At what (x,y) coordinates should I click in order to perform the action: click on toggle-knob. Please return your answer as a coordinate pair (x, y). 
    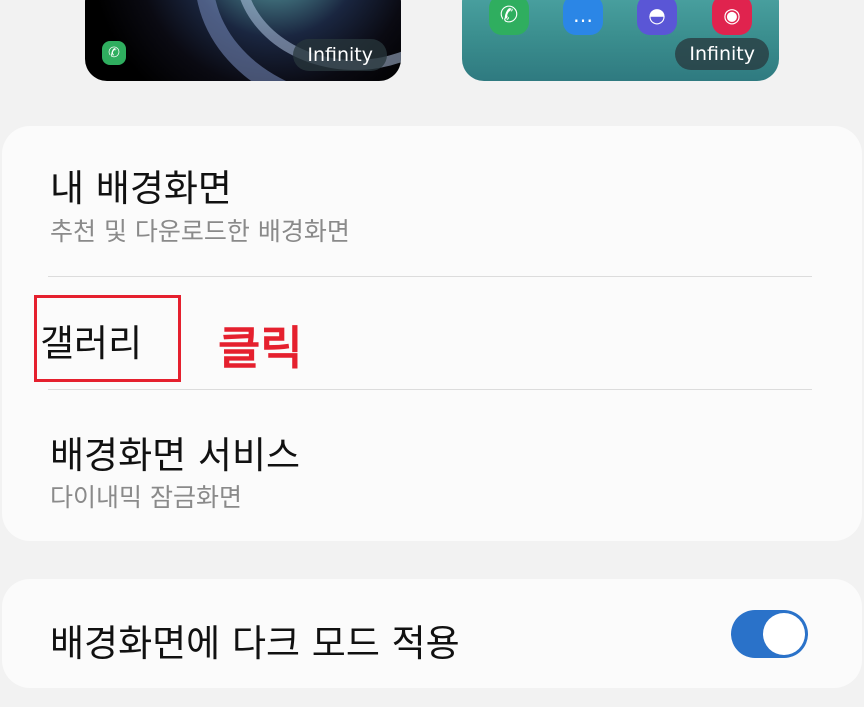
    Looking at the image, I should click on (784, 634).